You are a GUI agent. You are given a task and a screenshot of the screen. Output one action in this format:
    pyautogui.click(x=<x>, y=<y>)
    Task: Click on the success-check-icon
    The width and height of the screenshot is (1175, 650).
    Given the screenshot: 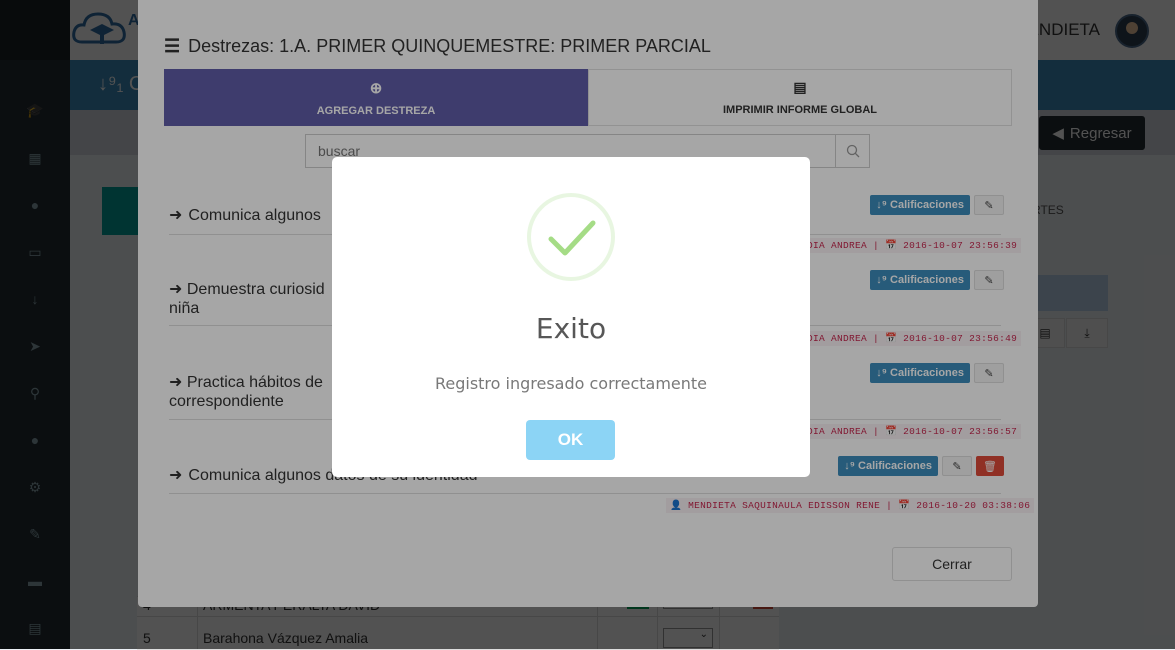 What is the action you would take?
    pyautogui.click(x=571, y=237)
    